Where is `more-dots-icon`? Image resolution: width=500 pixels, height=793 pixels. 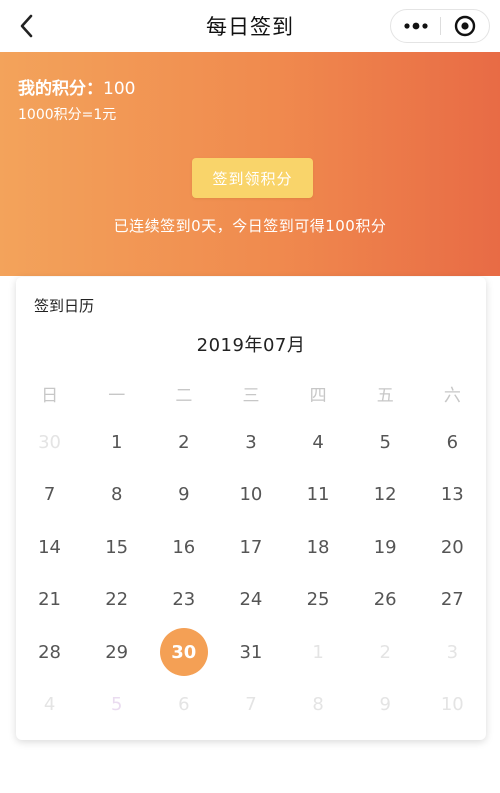
more-dots-icon is located at coordinates (415, 26).